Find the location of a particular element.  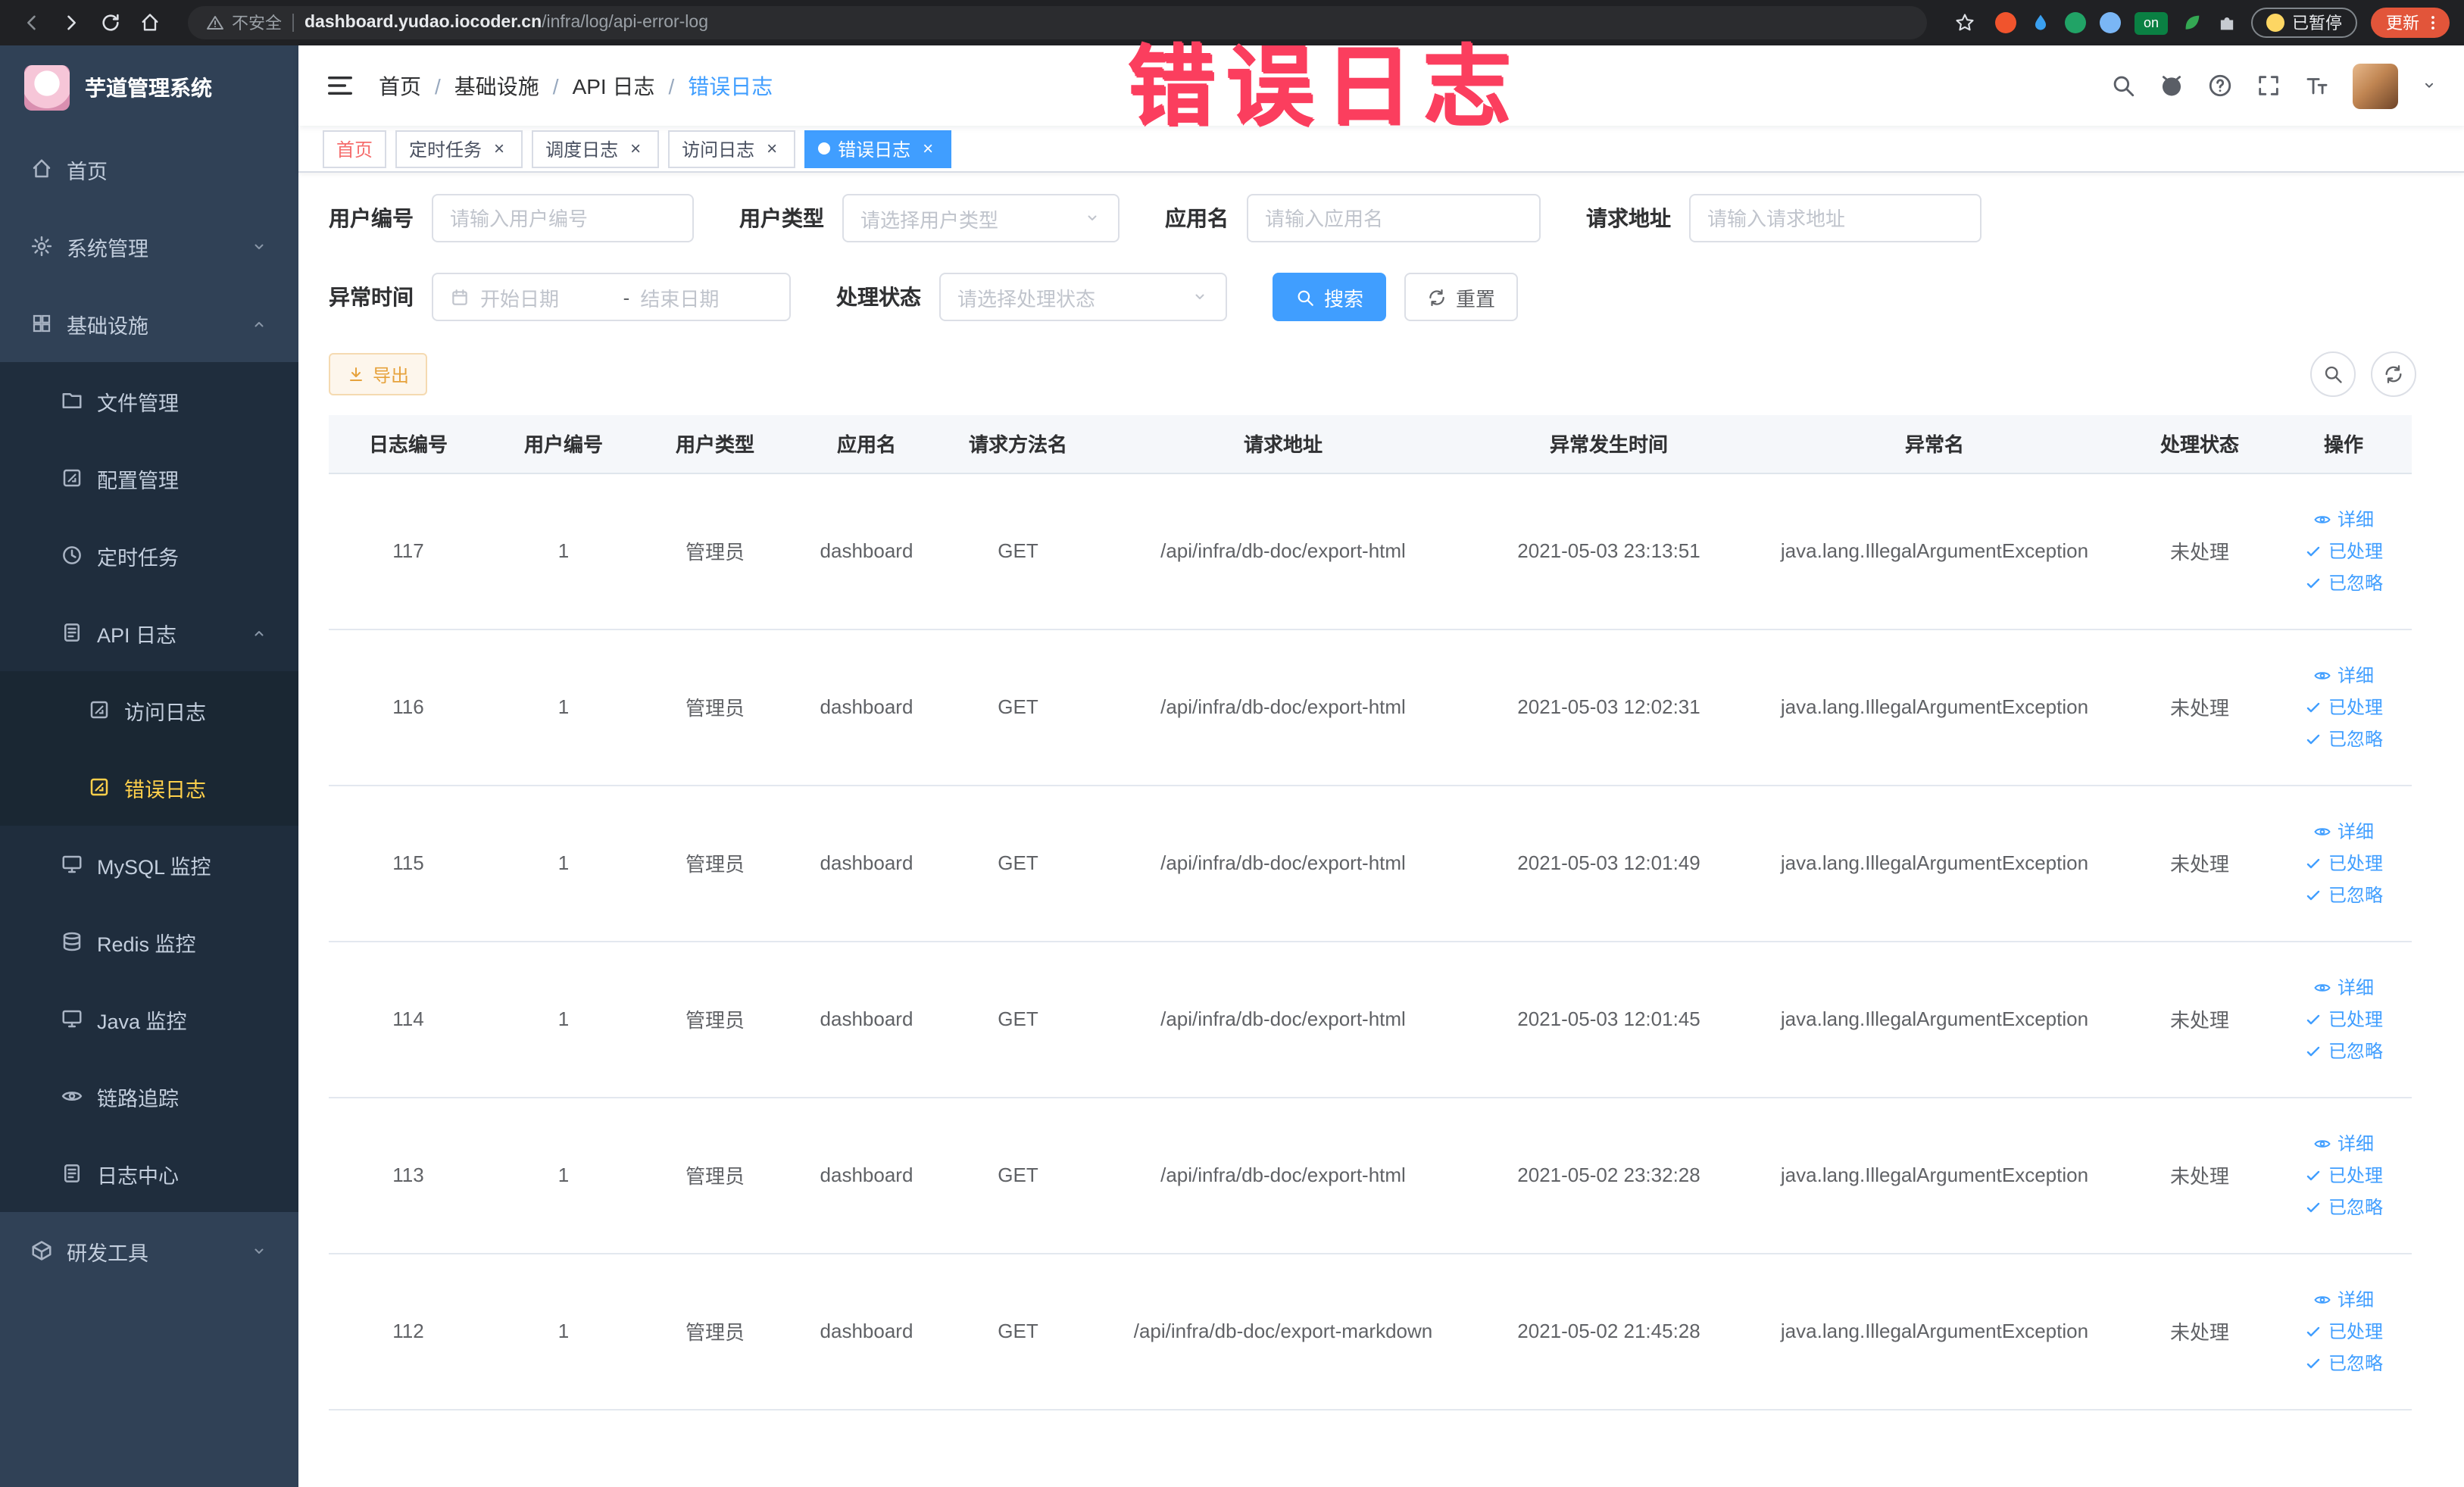

table-toolbar: 导出 is located at coordinates (1383, 374).